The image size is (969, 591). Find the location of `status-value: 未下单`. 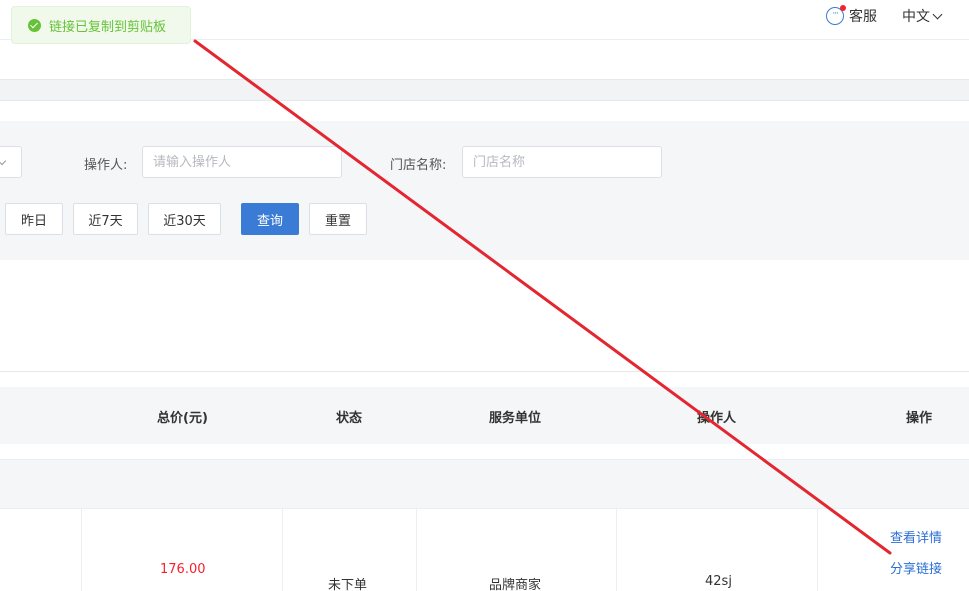

status-value: 未下单 is located at coordinates (348, 584).